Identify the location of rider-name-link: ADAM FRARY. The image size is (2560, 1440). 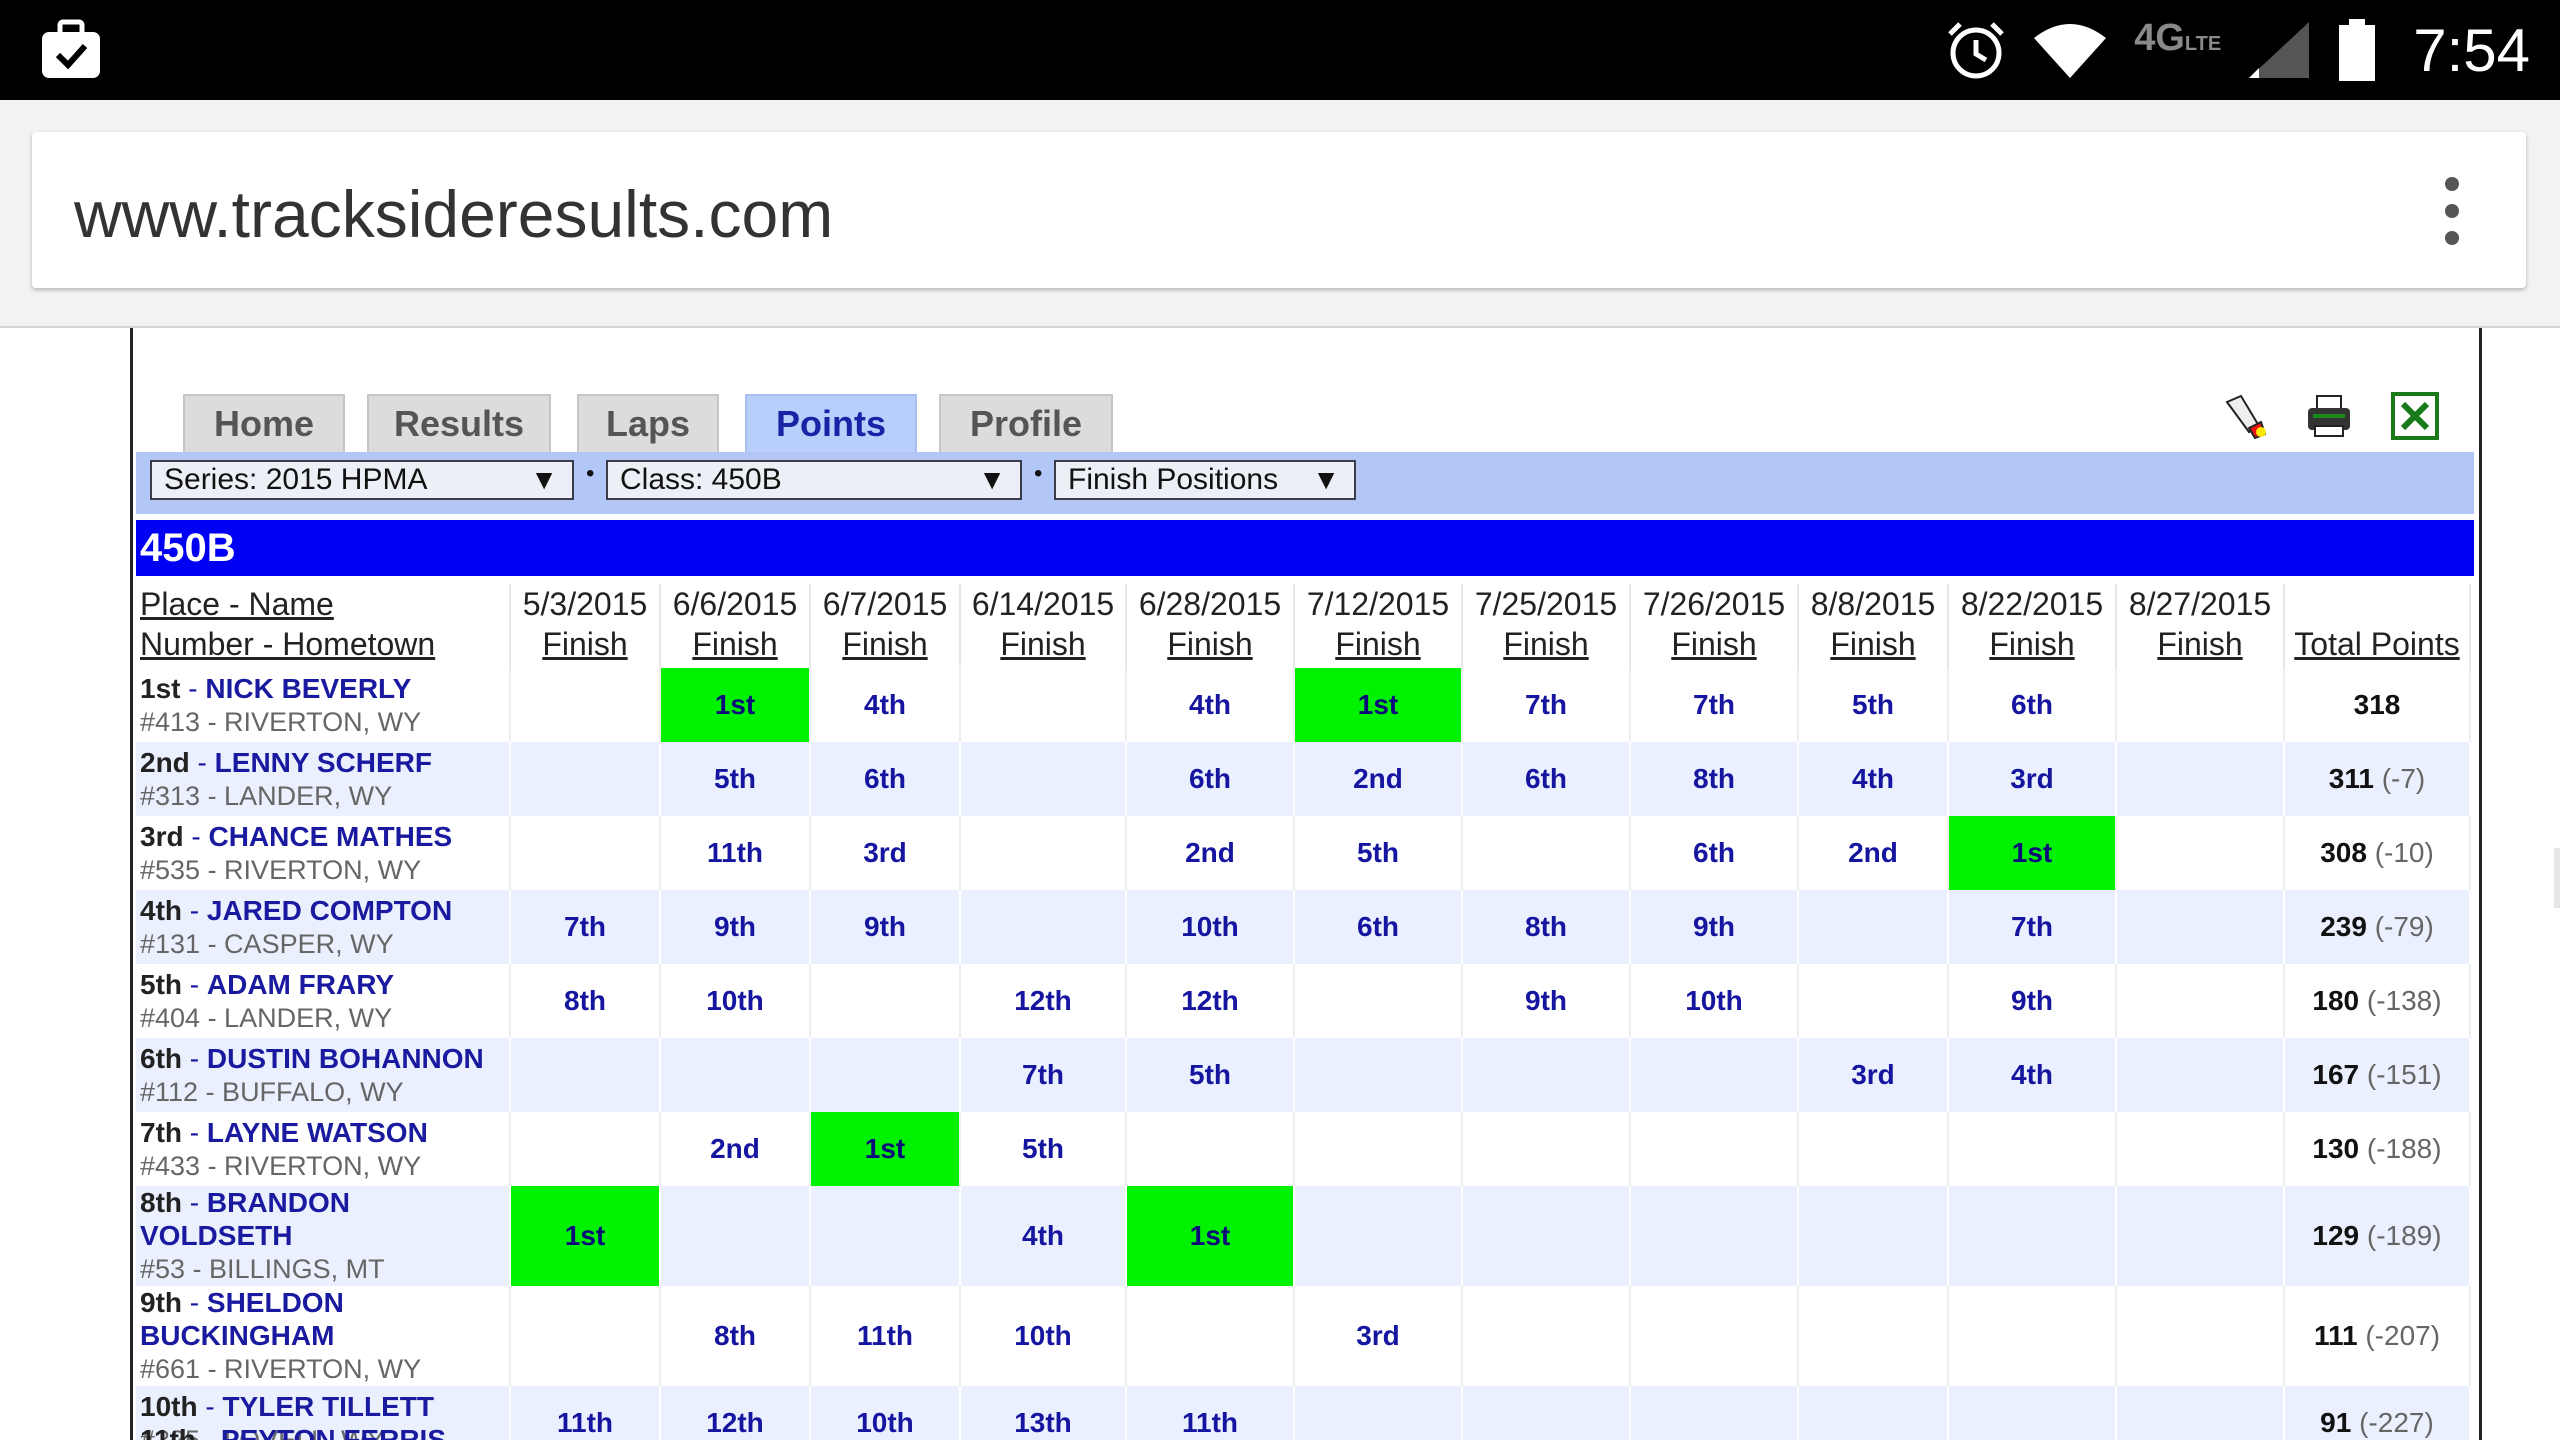
(300, 984).